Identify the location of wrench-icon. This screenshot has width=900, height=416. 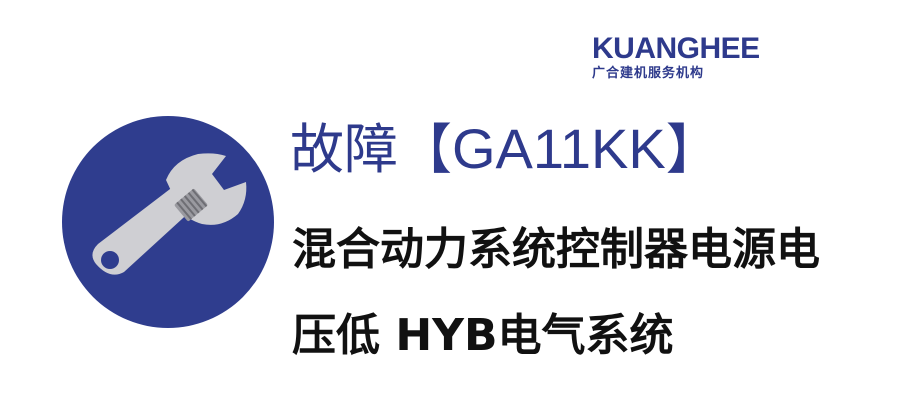
(168, 222).